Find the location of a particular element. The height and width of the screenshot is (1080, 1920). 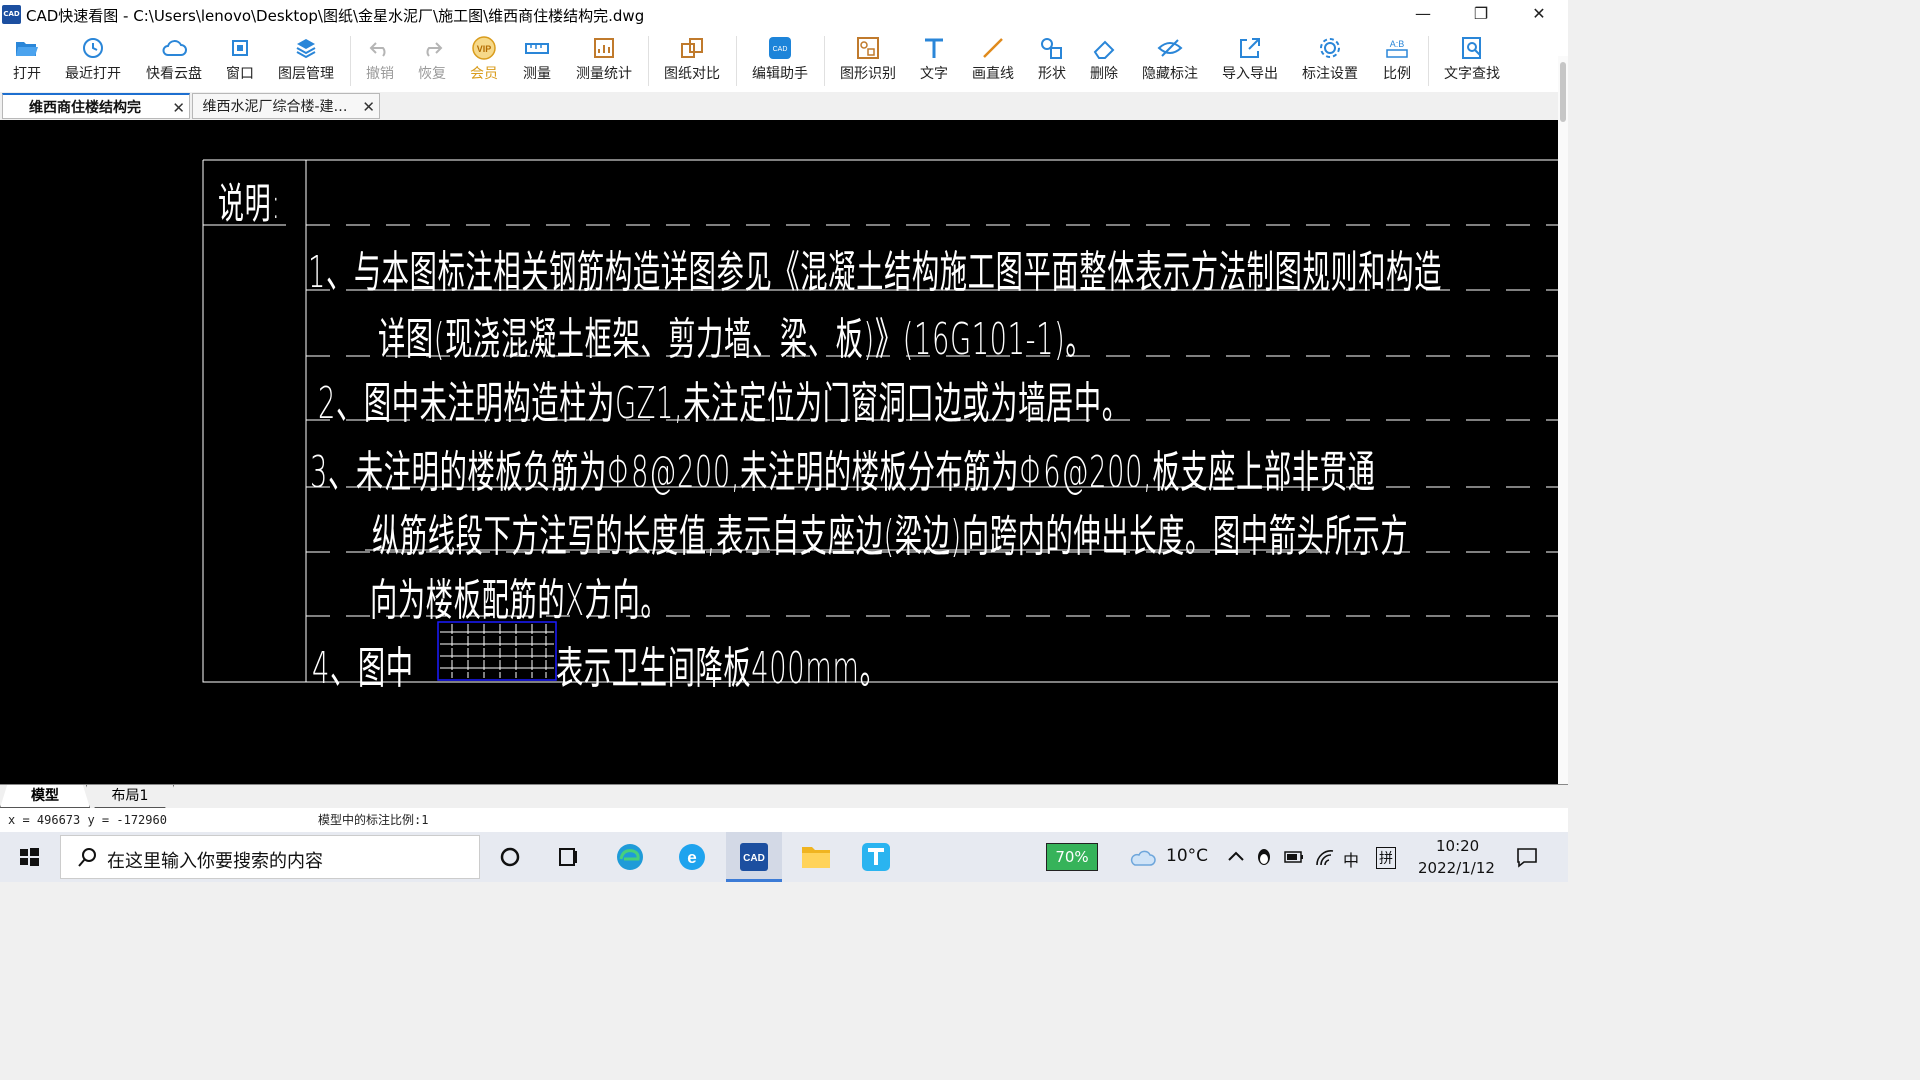

weather-temperature: 10°C is located at coordinates (1187, 856).